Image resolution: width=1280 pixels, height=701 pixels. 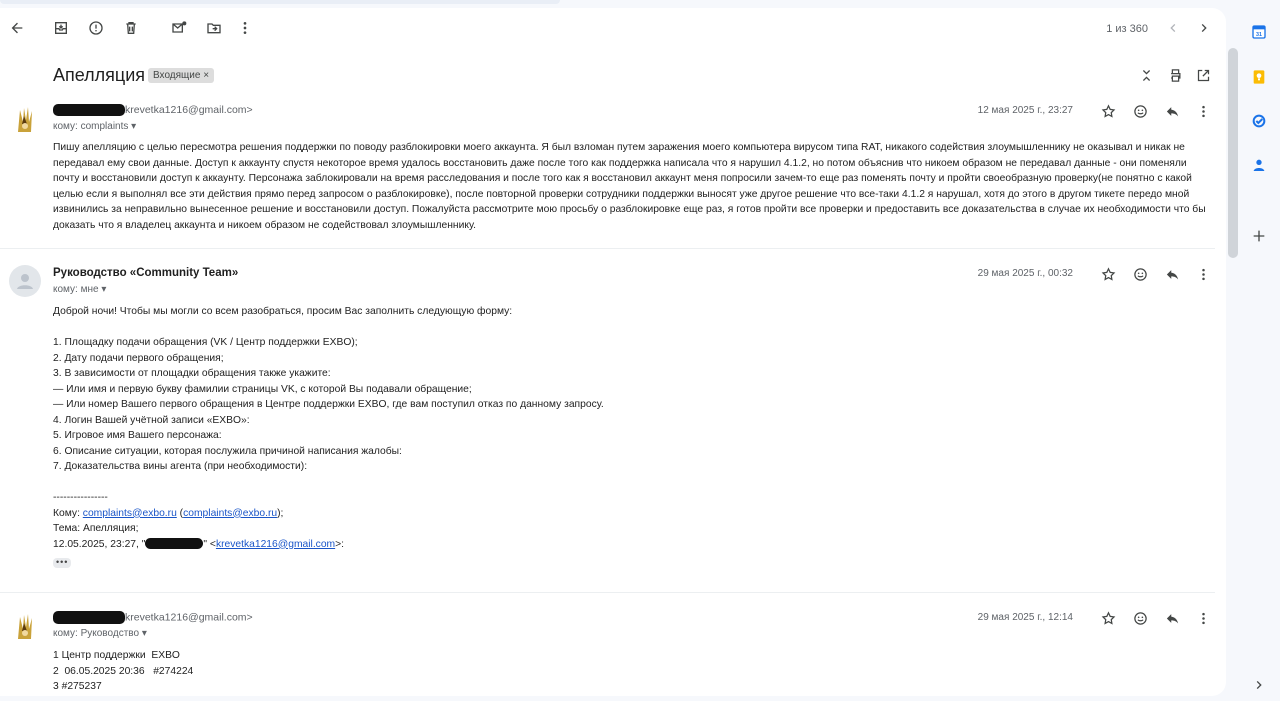 I want to click on default-avatar-icon, so click(x=25, y=281).